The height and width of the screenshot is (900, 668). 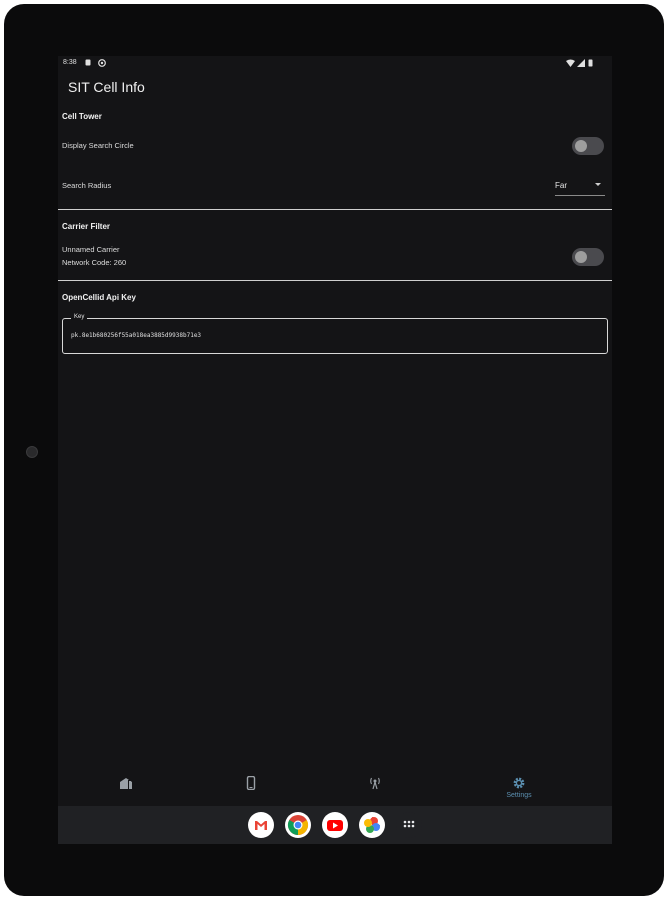 I want to click on nav-item-settings: Settings, so click(x=519, y=788).